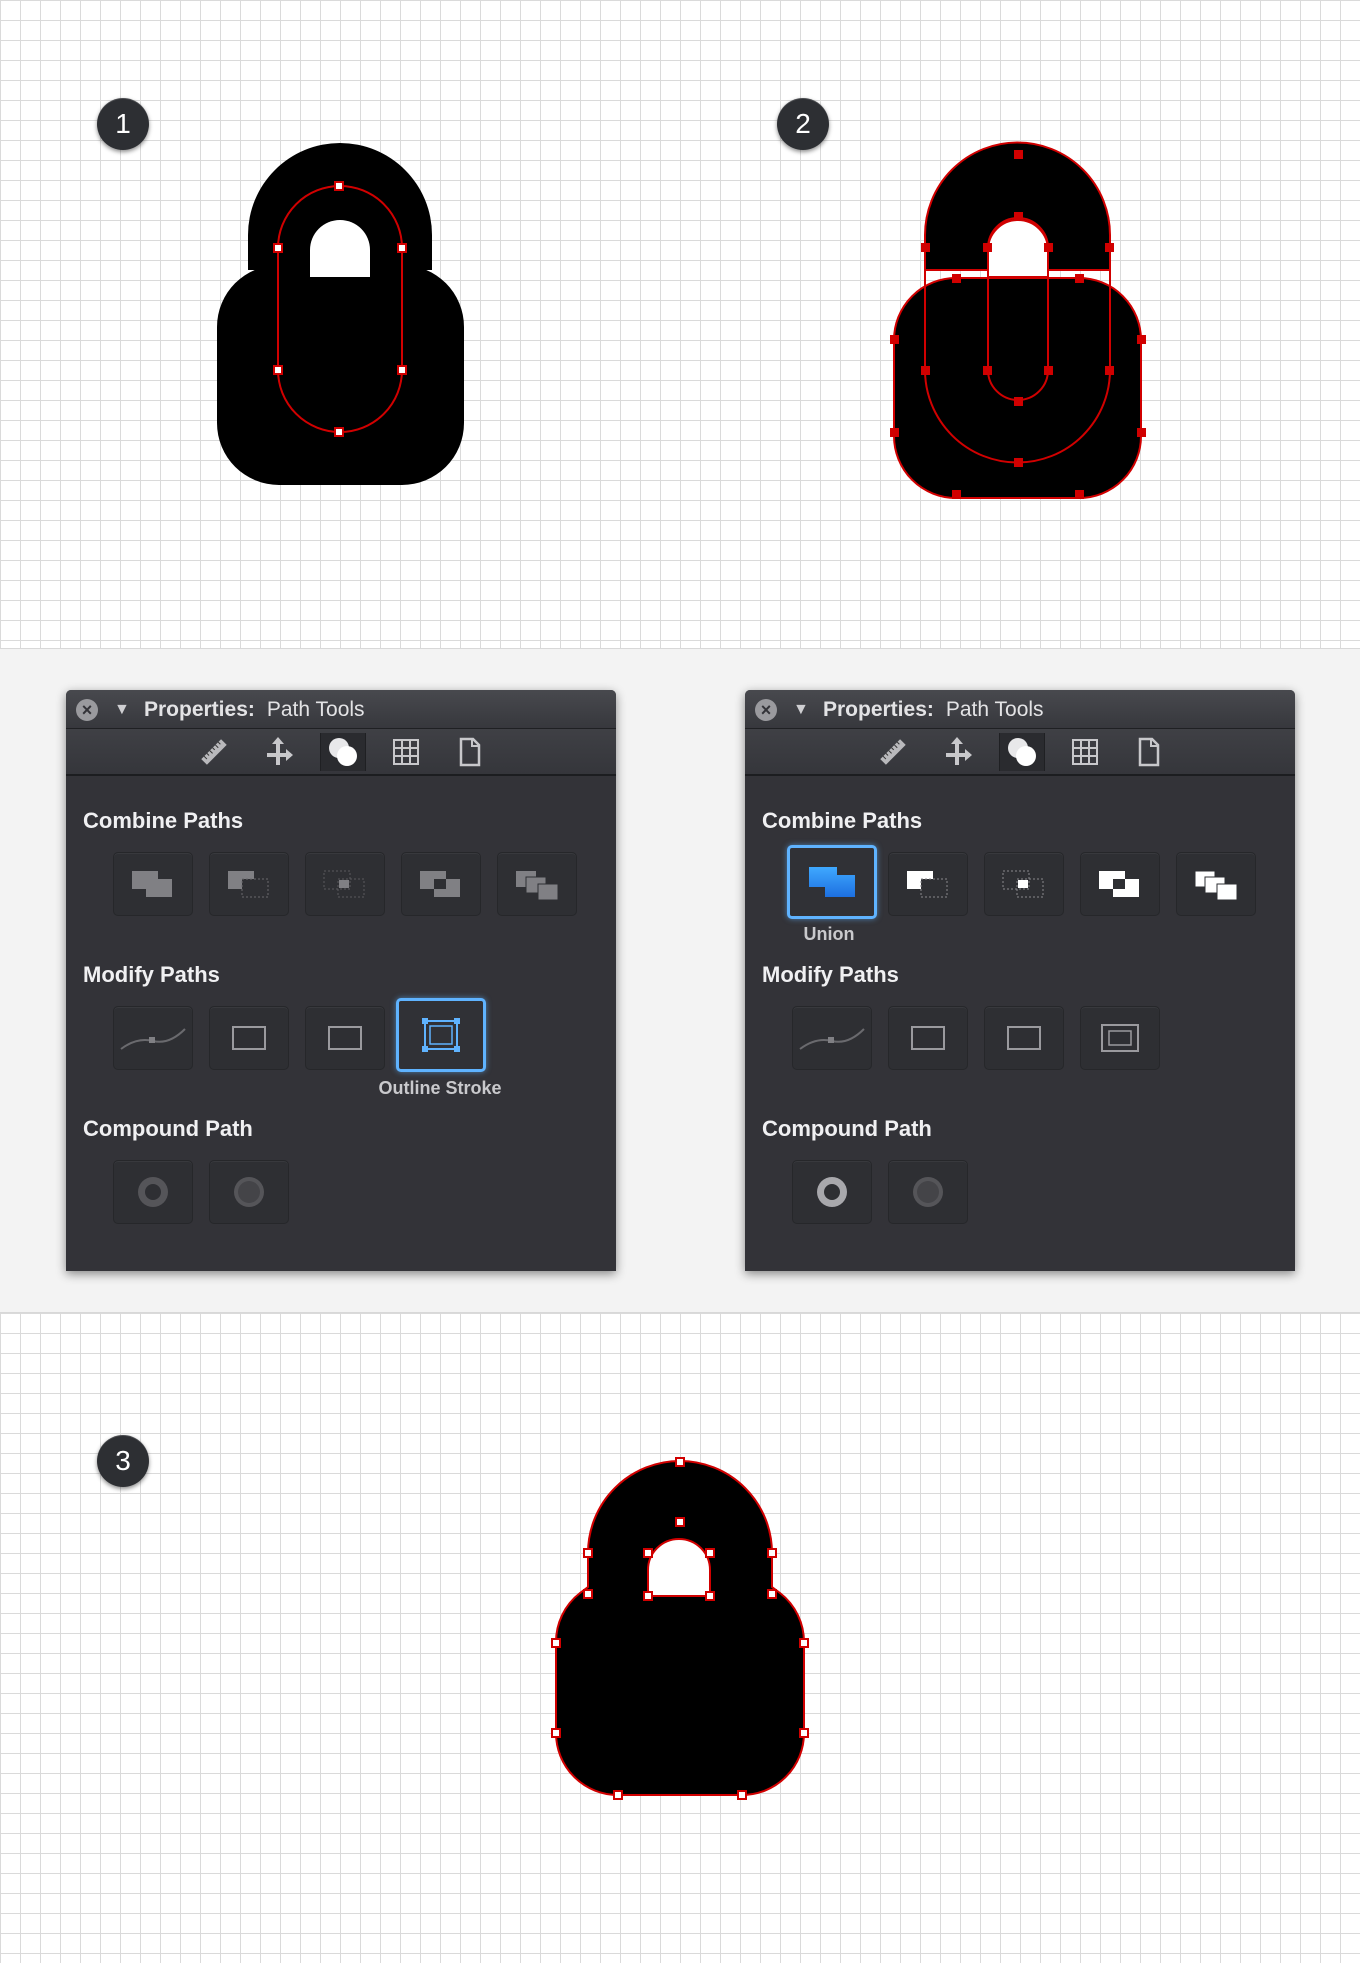  I want to click on lock-step1, so click(340, 314).